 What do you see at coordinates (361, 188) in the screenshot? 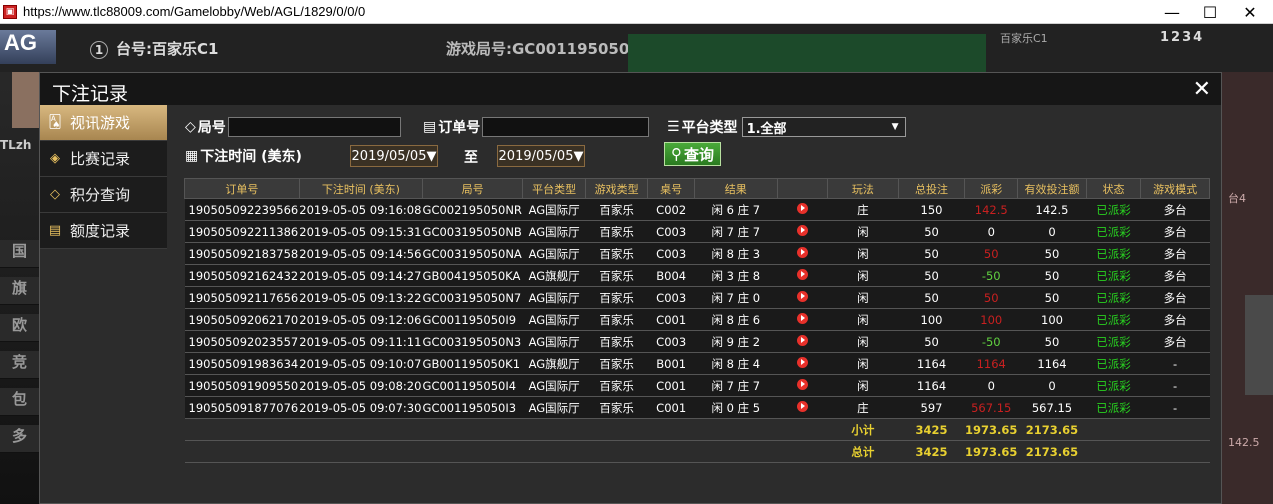
I see `col-bet-time: 下注时间 (美东)` at bounding box center [361, 188].